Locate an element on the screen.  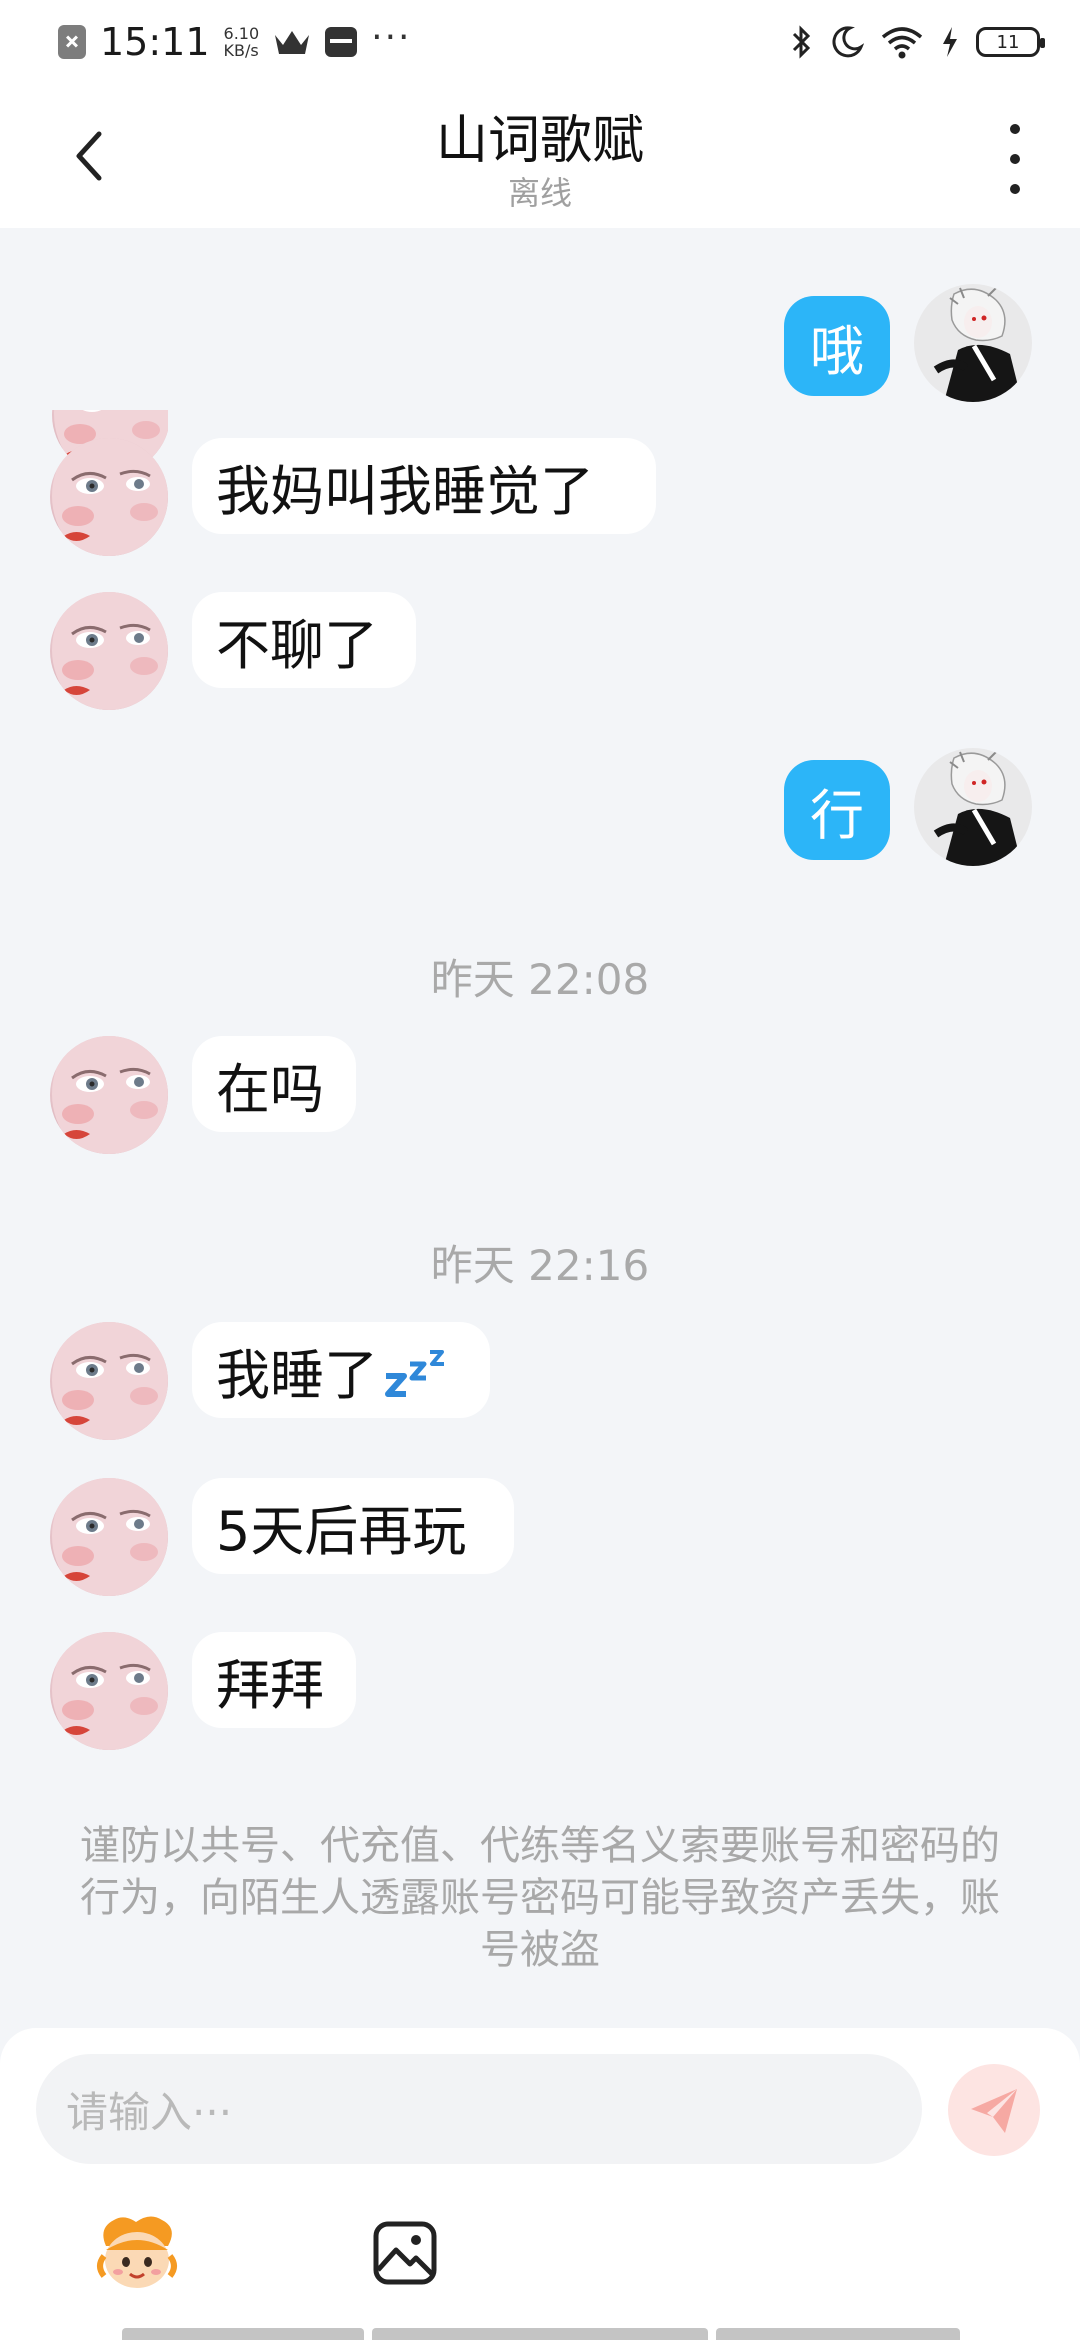
bluetooth-icon is located at coordinates (801, 42).